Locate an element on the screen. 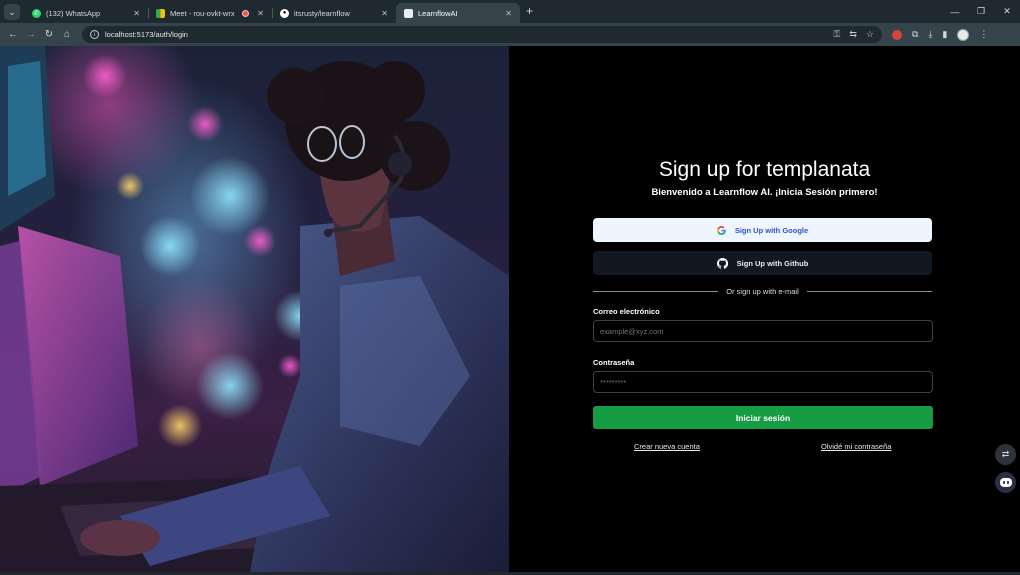 The image size is (1020, 575). tab-search-icon: ⌄ is located at coordinates (12, 12).